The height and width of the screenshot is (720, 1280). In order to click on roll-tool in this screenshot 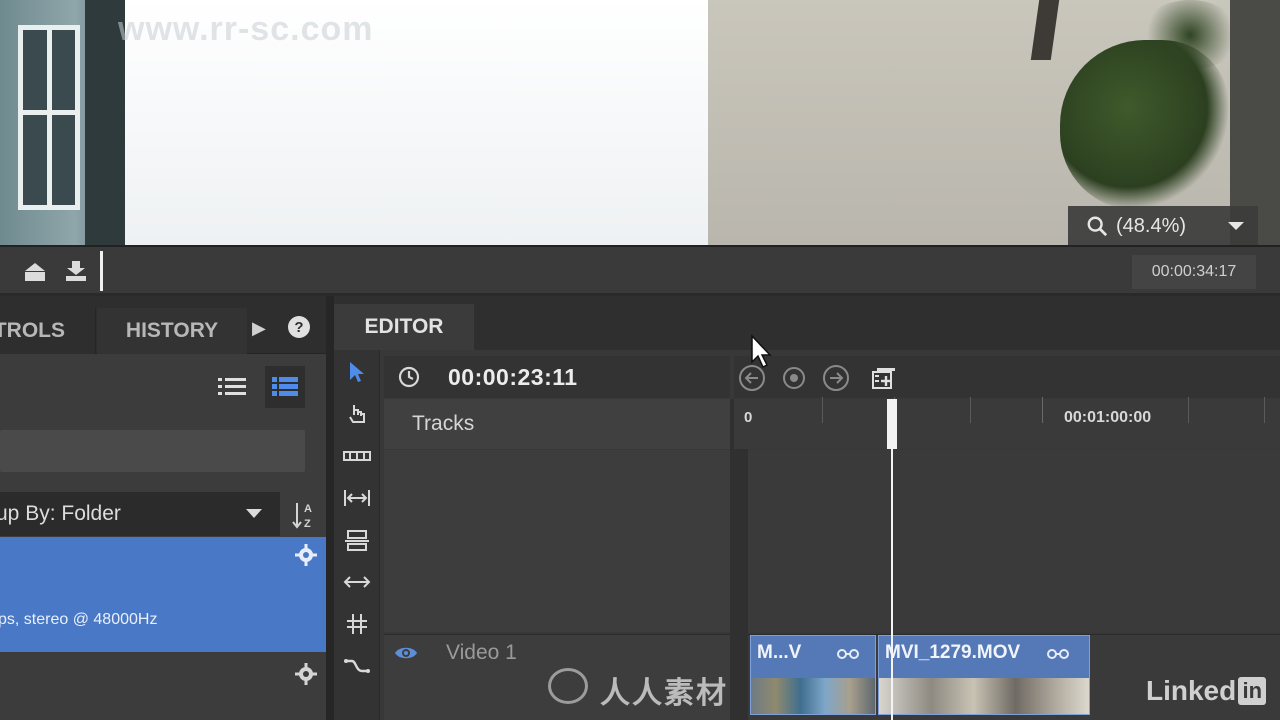, I will do `click(357, 624)`.